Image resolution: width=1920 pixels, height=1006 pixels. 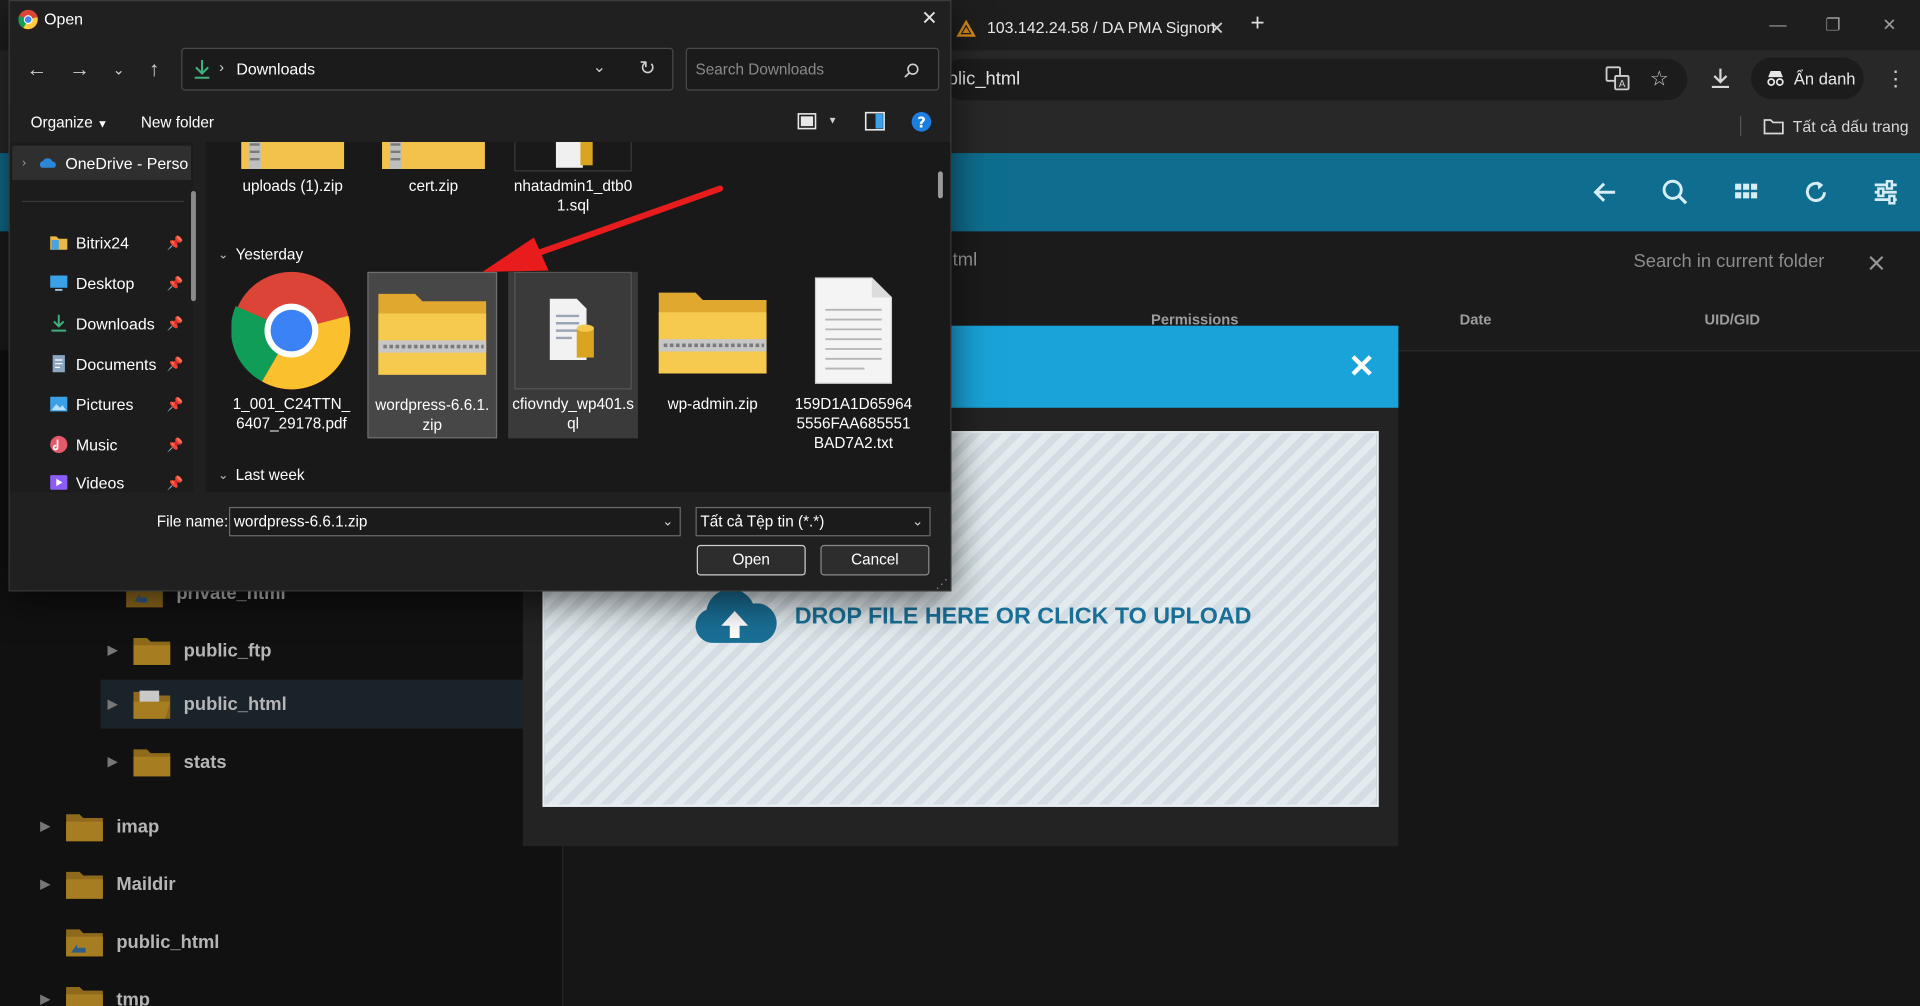 I want to click on file-tile-selected: wordpress-6.6.1.zip, so click(x=432, y=355).